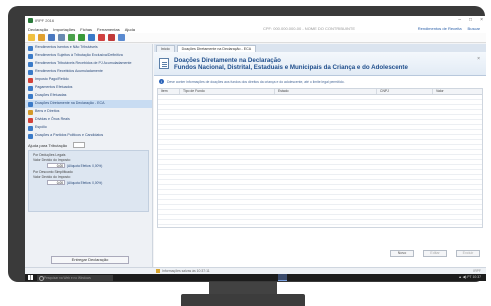  What do you see at coordinates (459, 20) in the screenshot?
I see `minimize-button: –` at bounding box center [459, 20].